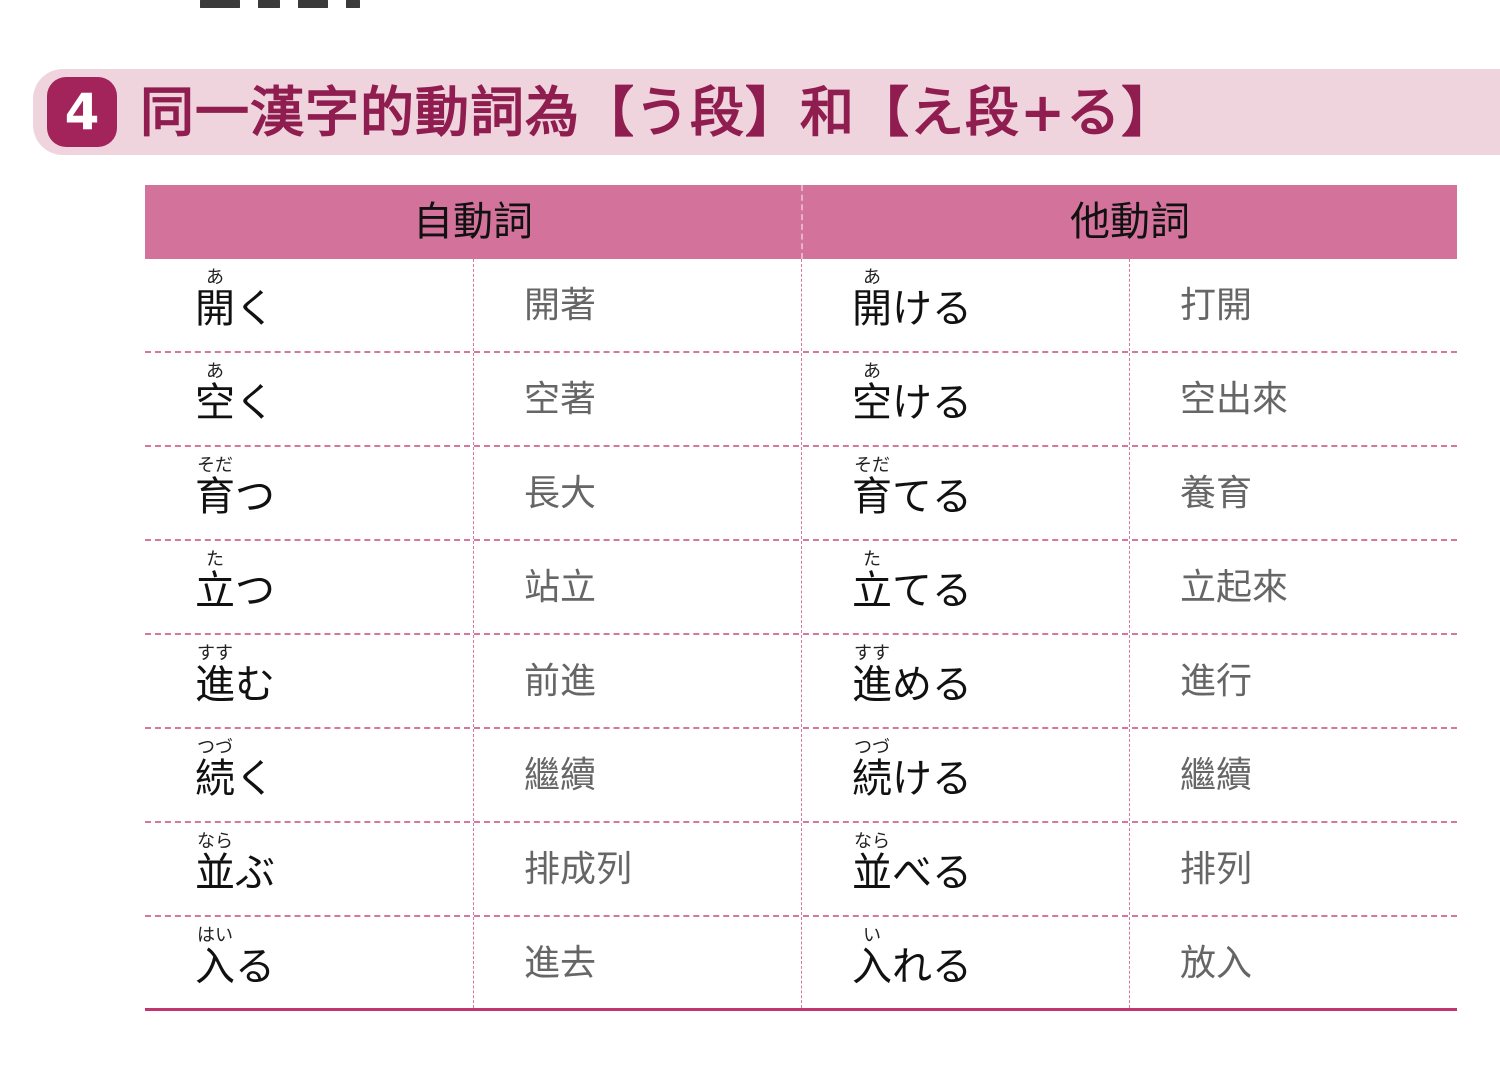 The height and width of the screenshot is (1076, 1500). I want to click on section-number-badge: 4, so click(82, 112).